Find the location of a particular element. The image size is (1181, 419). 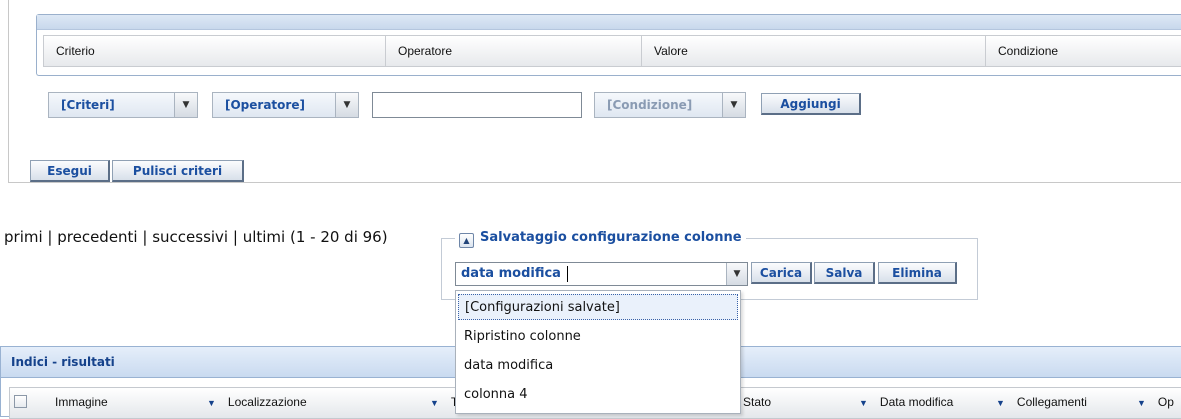

results-col-label: Immagine is located at coordinates (81, 402).